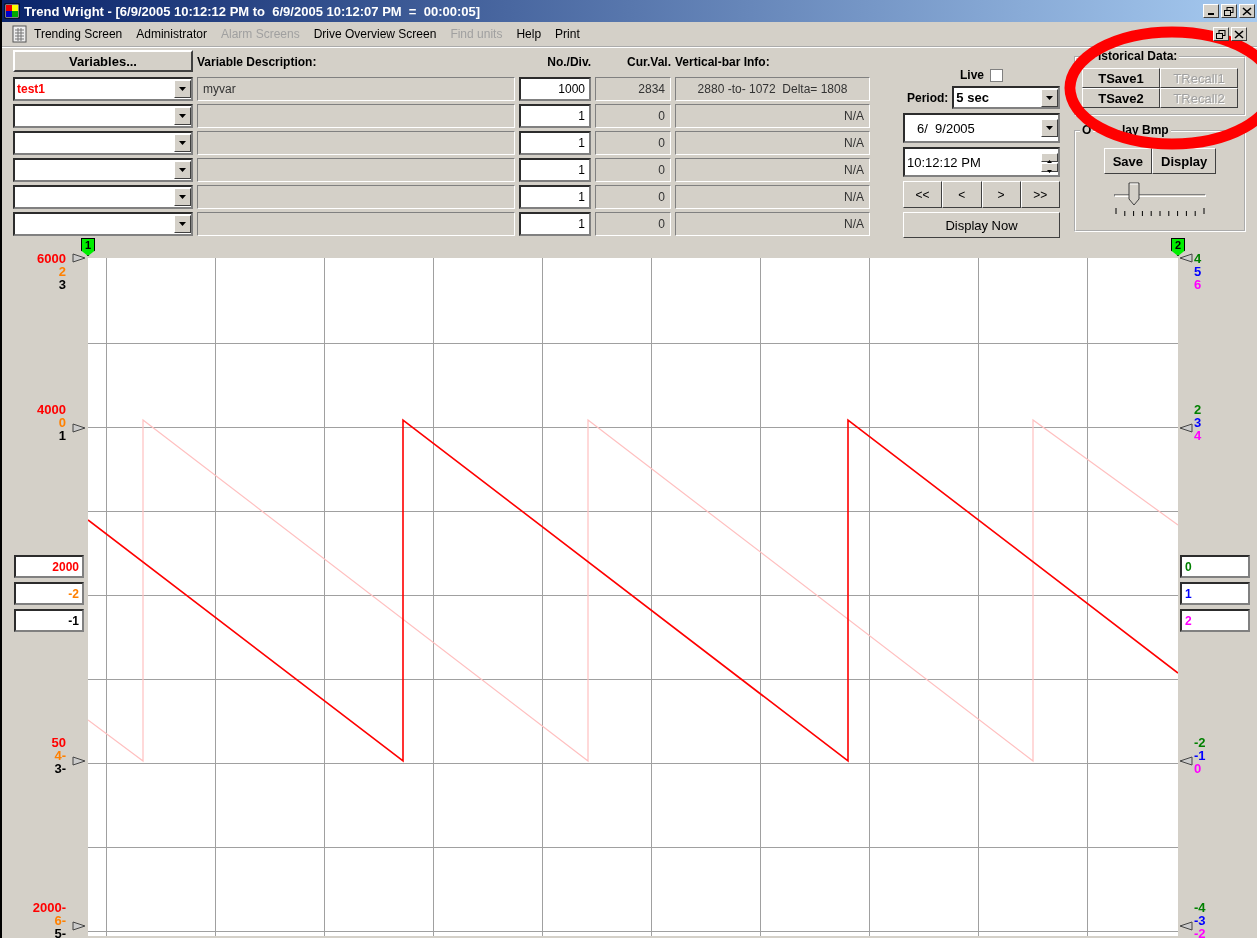 This screenshot has height=938, width=1257. What do you see at coordinates (567, 34) in the screenshot?
I see `menu-item: Print` at bounding box center [567, 34].